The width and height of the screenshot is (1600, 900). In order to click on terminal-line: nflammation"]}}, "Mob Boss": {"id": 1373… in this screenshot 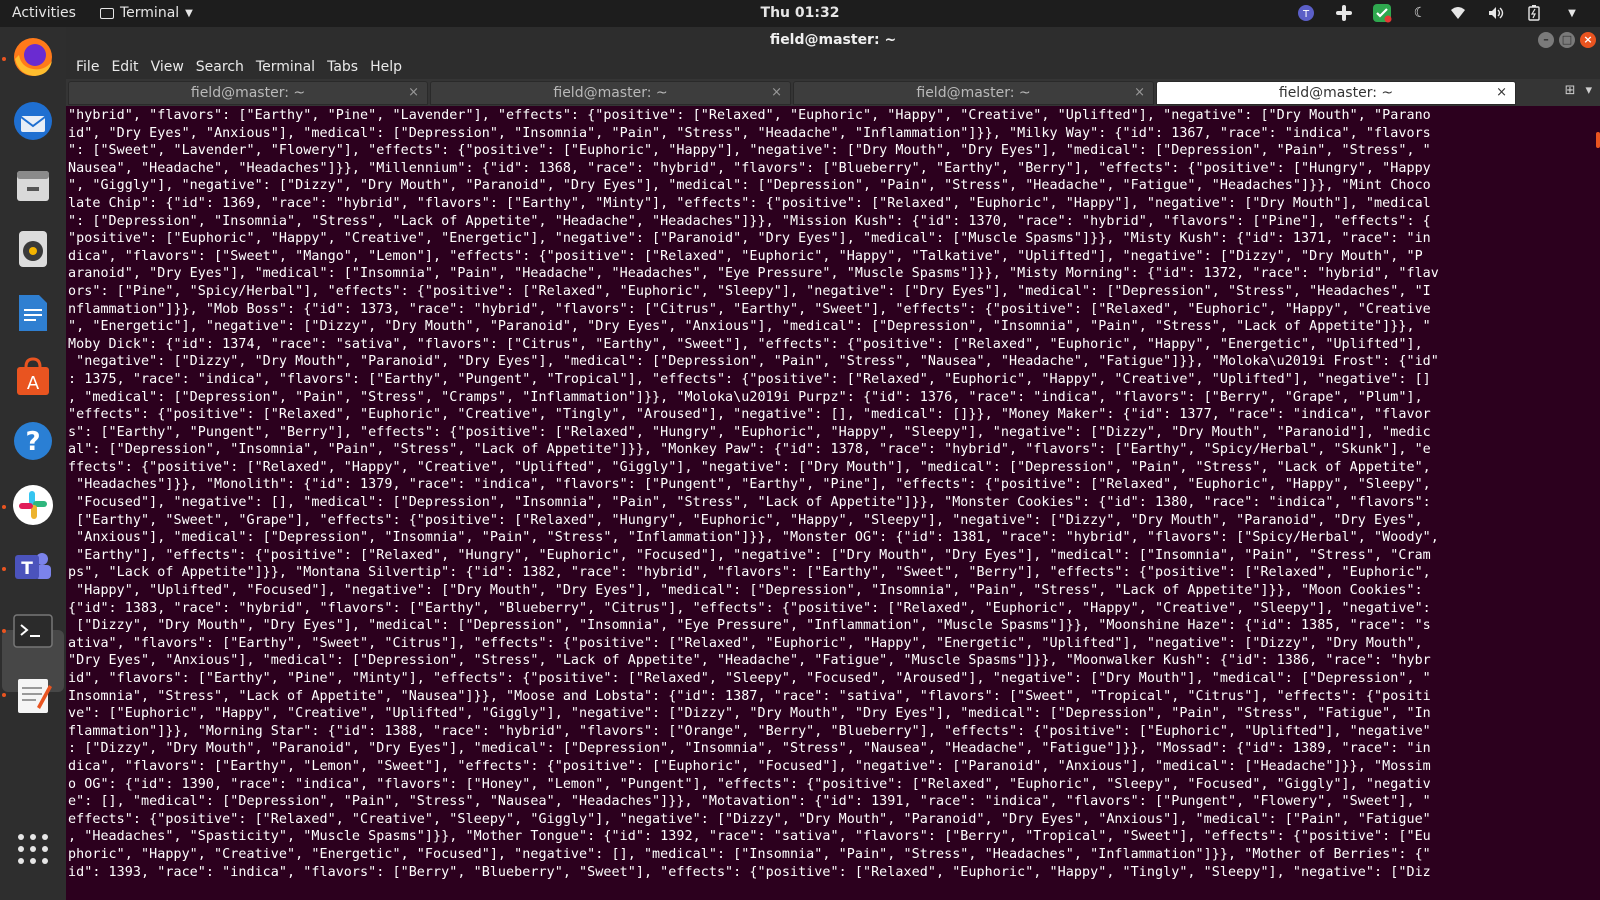, I will do `click(749, 309)`.